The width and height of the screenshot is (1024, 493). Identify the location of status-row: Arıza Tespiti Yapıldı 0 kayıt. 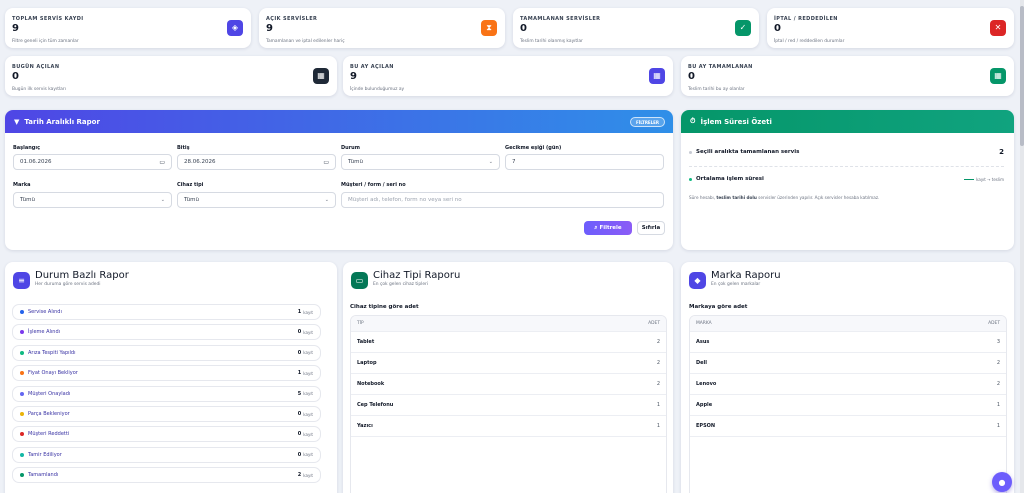
(166, 352).